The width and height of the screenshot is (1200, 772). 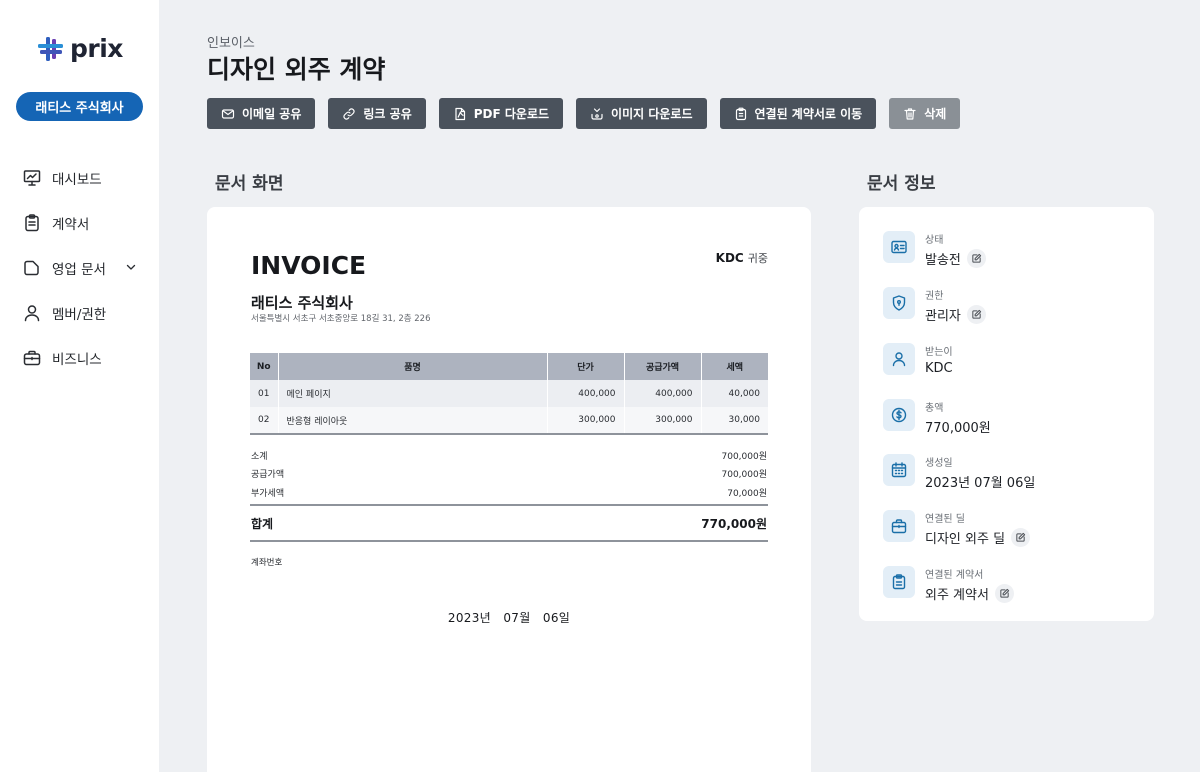 I want to click on recipient-value: KDC, so click(x=939, y=368).